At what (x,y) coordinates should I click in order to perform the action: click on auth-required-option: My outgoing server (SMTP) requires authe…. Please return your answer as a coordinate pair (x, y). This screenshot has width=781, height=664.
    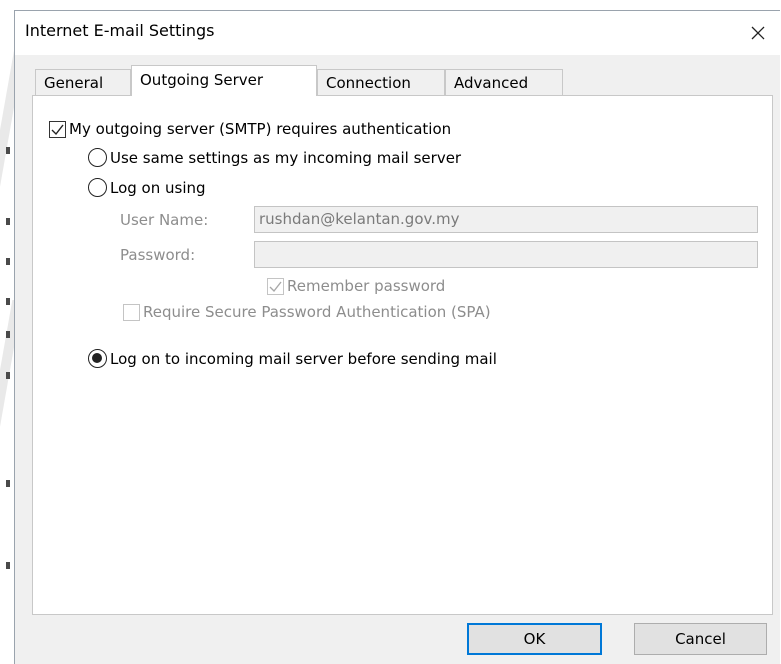
    Looking at the image, I should click on (250, 129).